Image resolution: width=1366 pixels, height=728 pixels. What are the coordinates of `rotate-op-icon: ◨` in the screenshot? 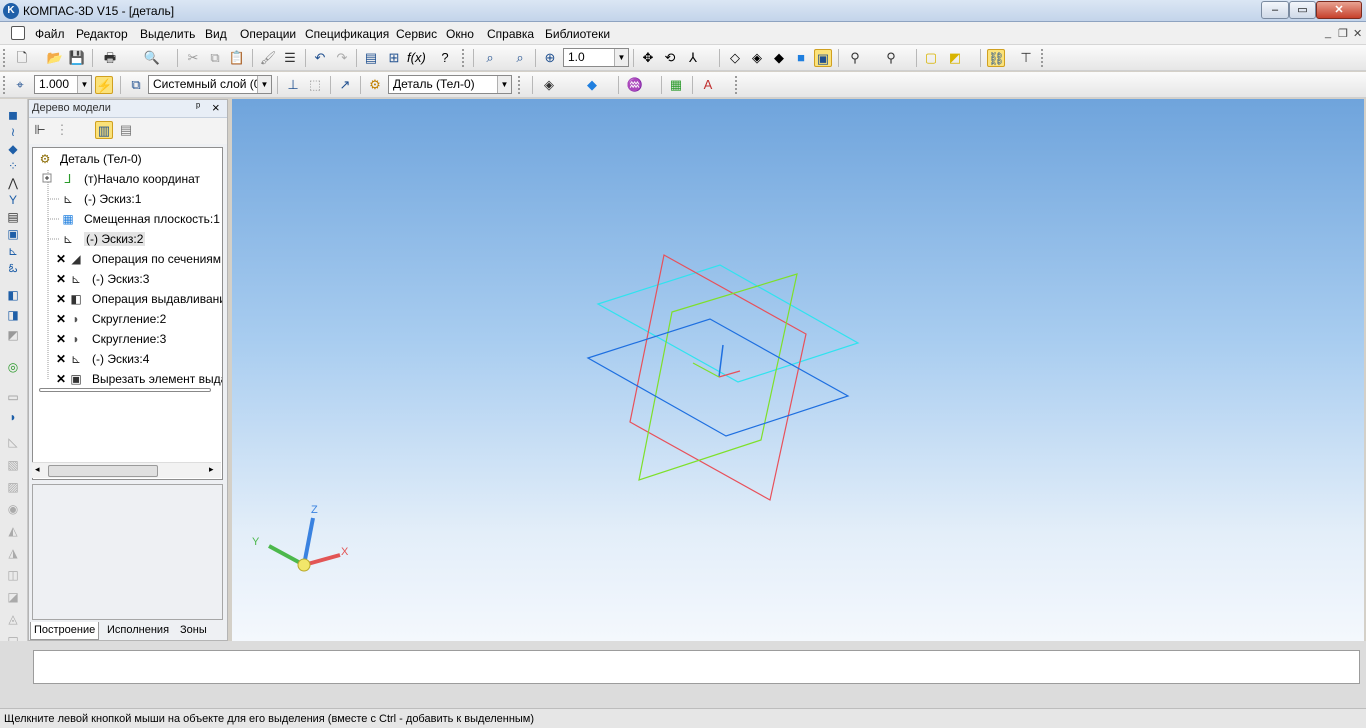 It's located at (13, 315).